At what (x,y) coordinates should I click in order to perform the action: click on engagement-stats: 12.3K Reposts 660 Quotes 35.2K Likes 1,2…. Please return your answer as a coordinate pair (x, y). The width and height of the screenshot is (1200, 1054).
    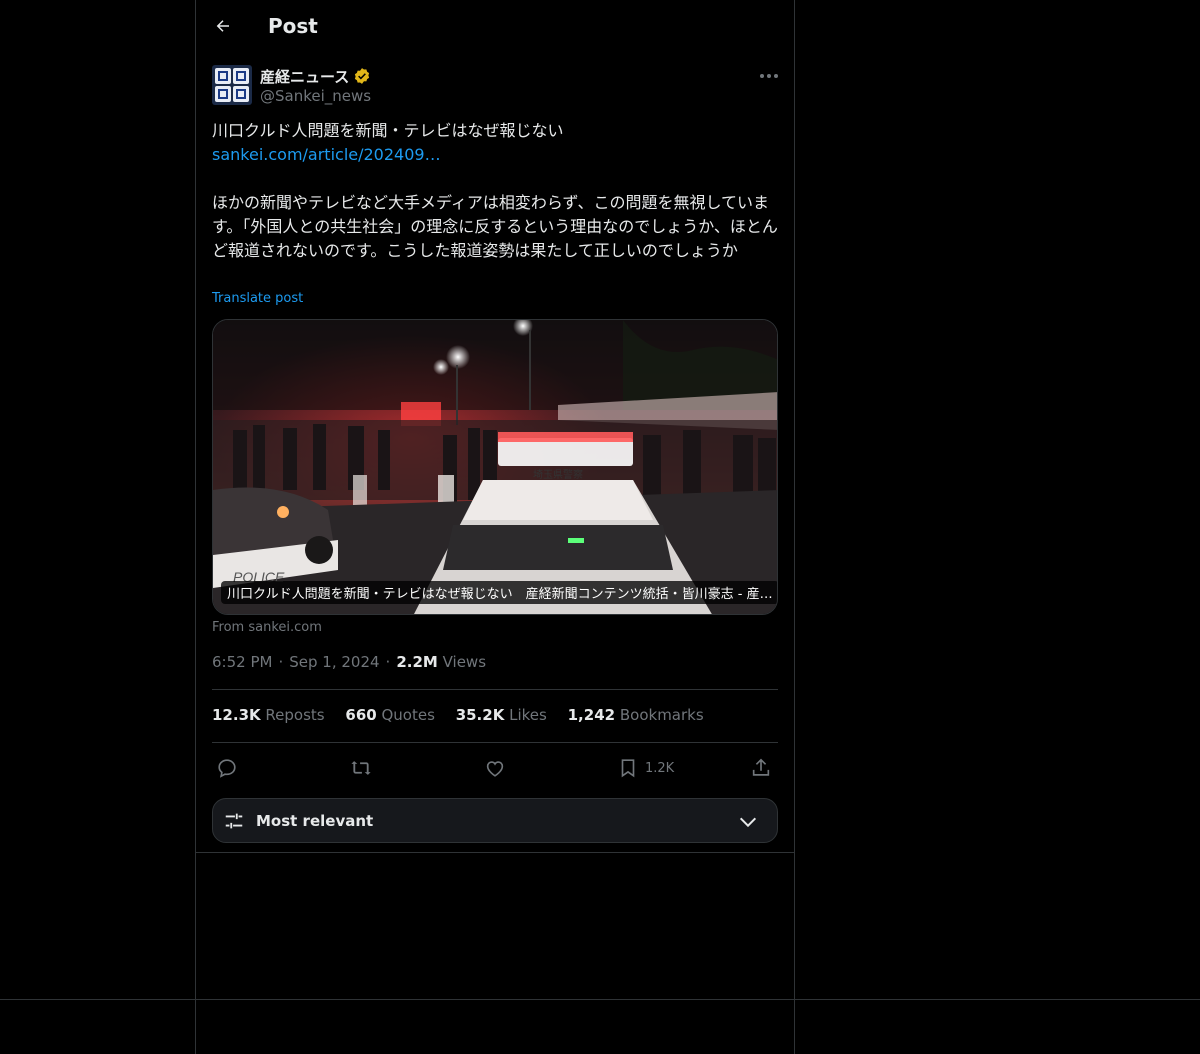
    Looking at the image, I should click on (466, 715).